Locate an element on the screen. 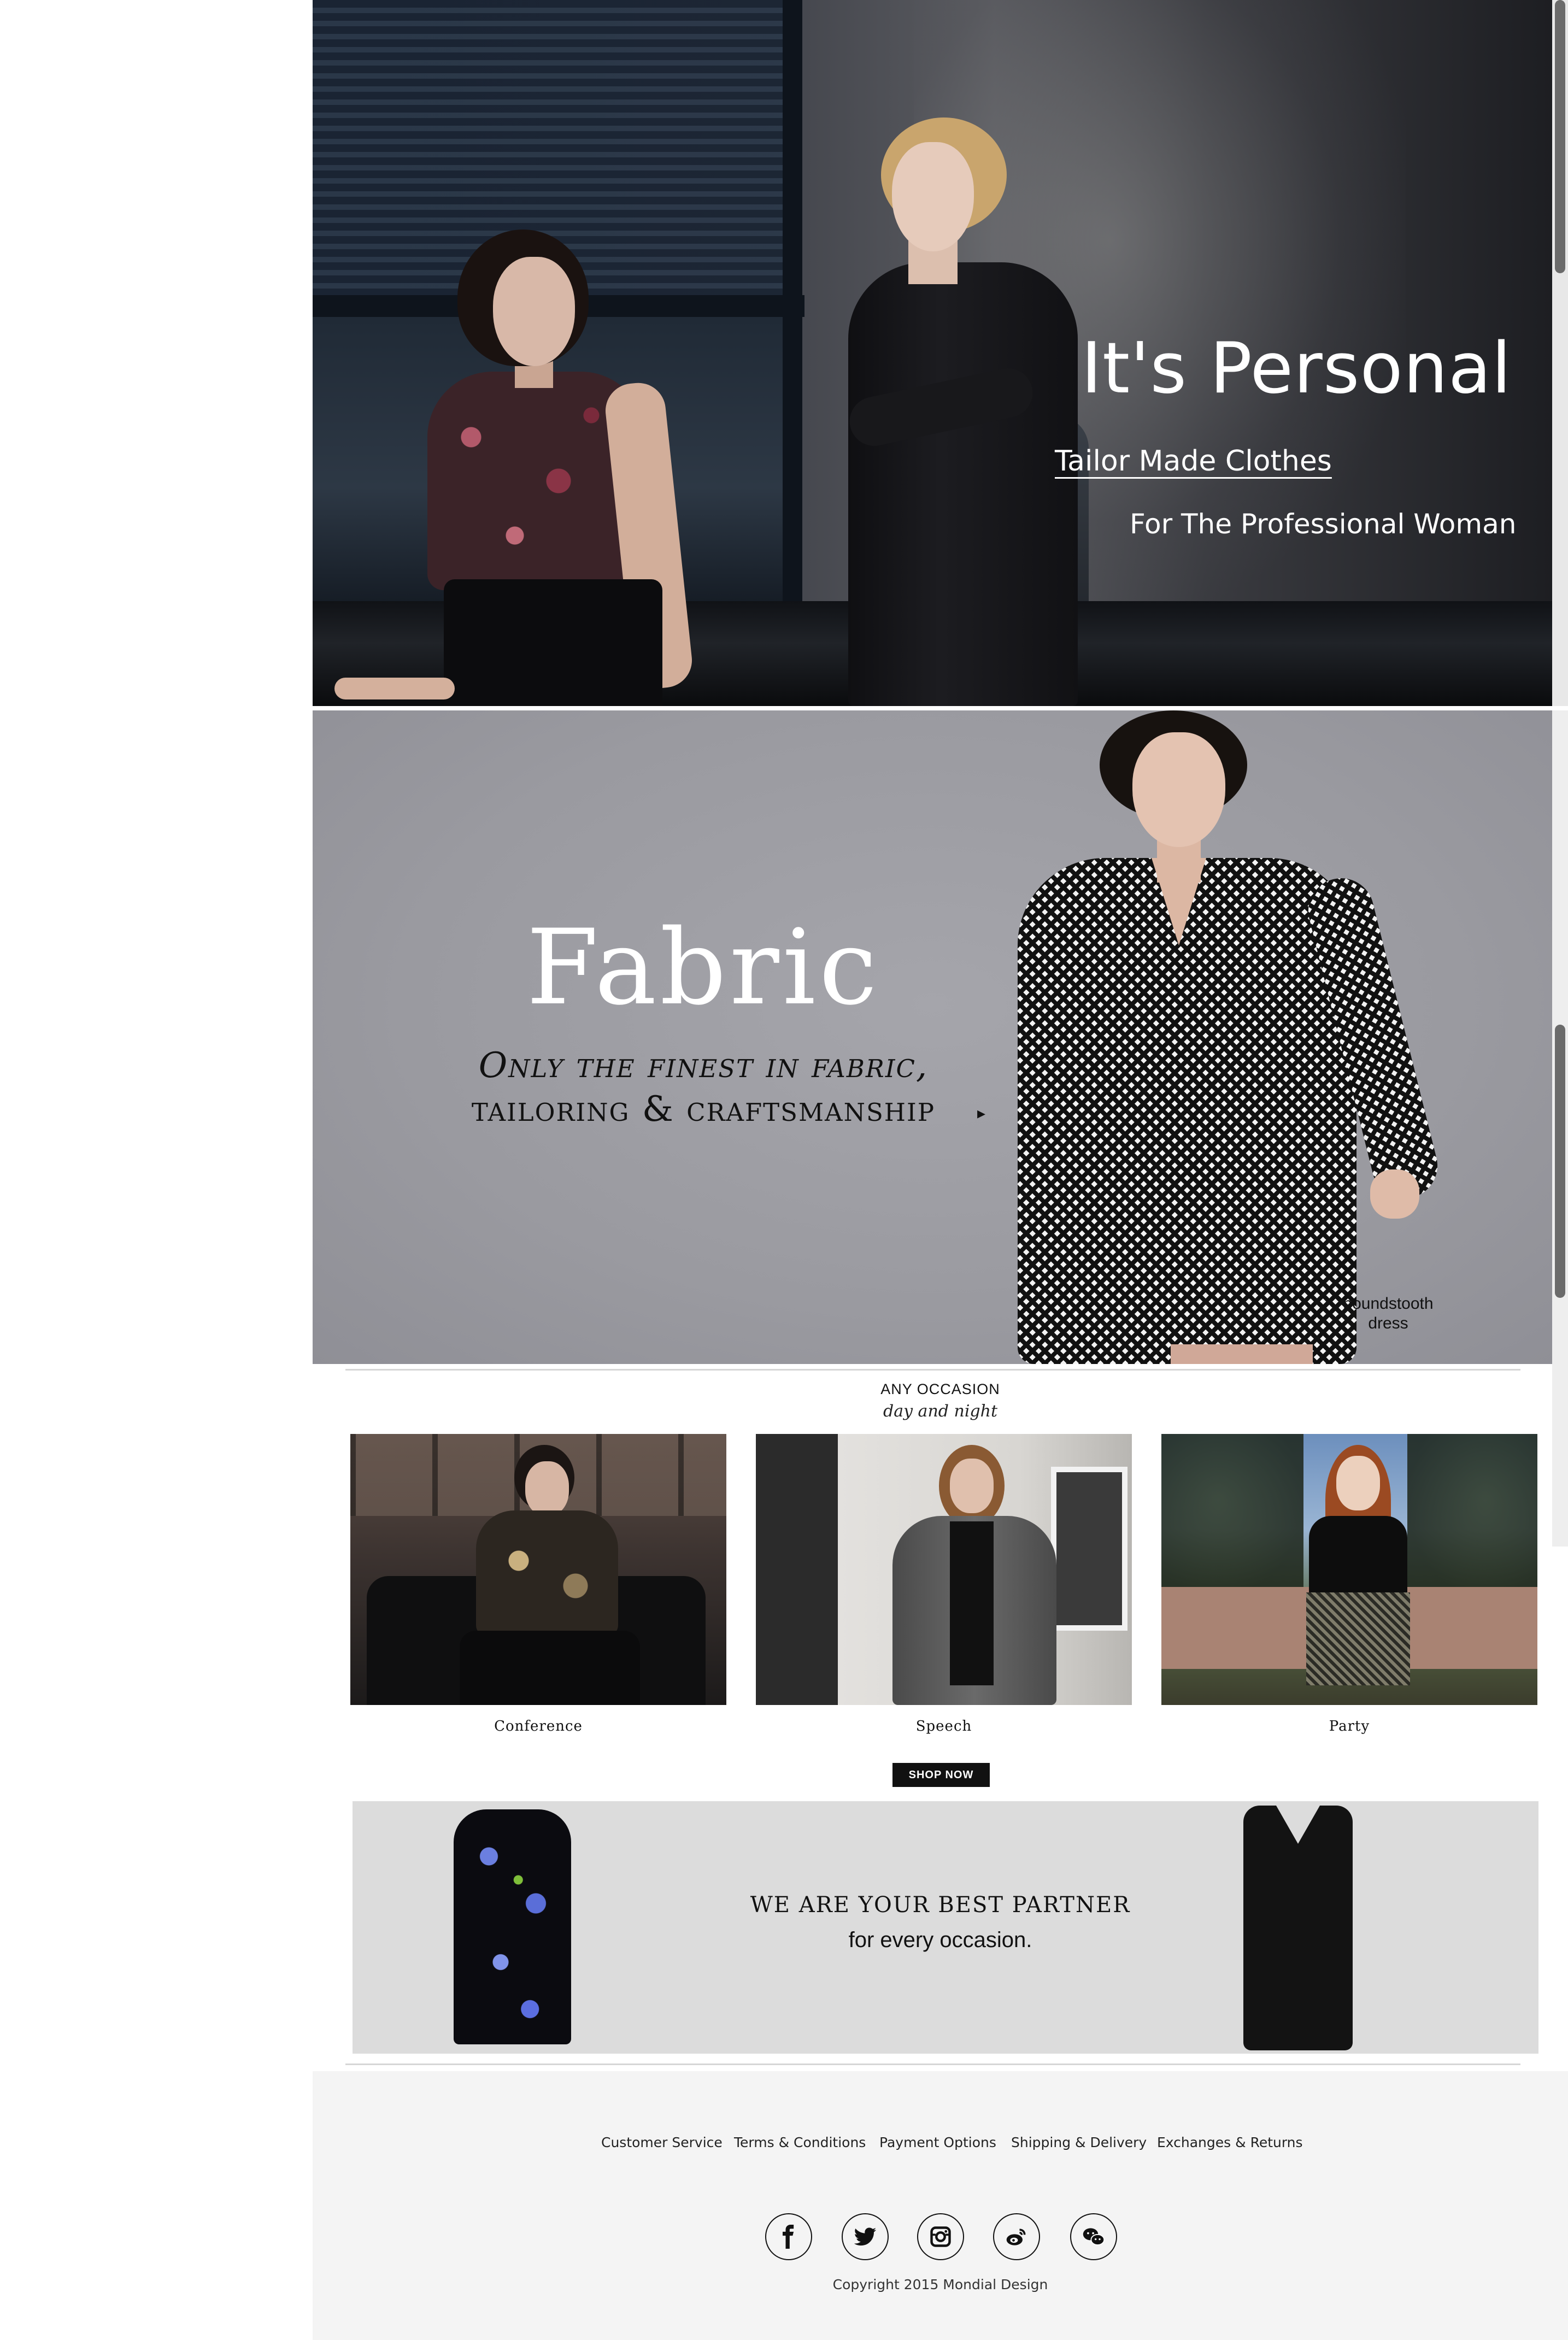  partner-banner is located at coordinates (945, 1927).